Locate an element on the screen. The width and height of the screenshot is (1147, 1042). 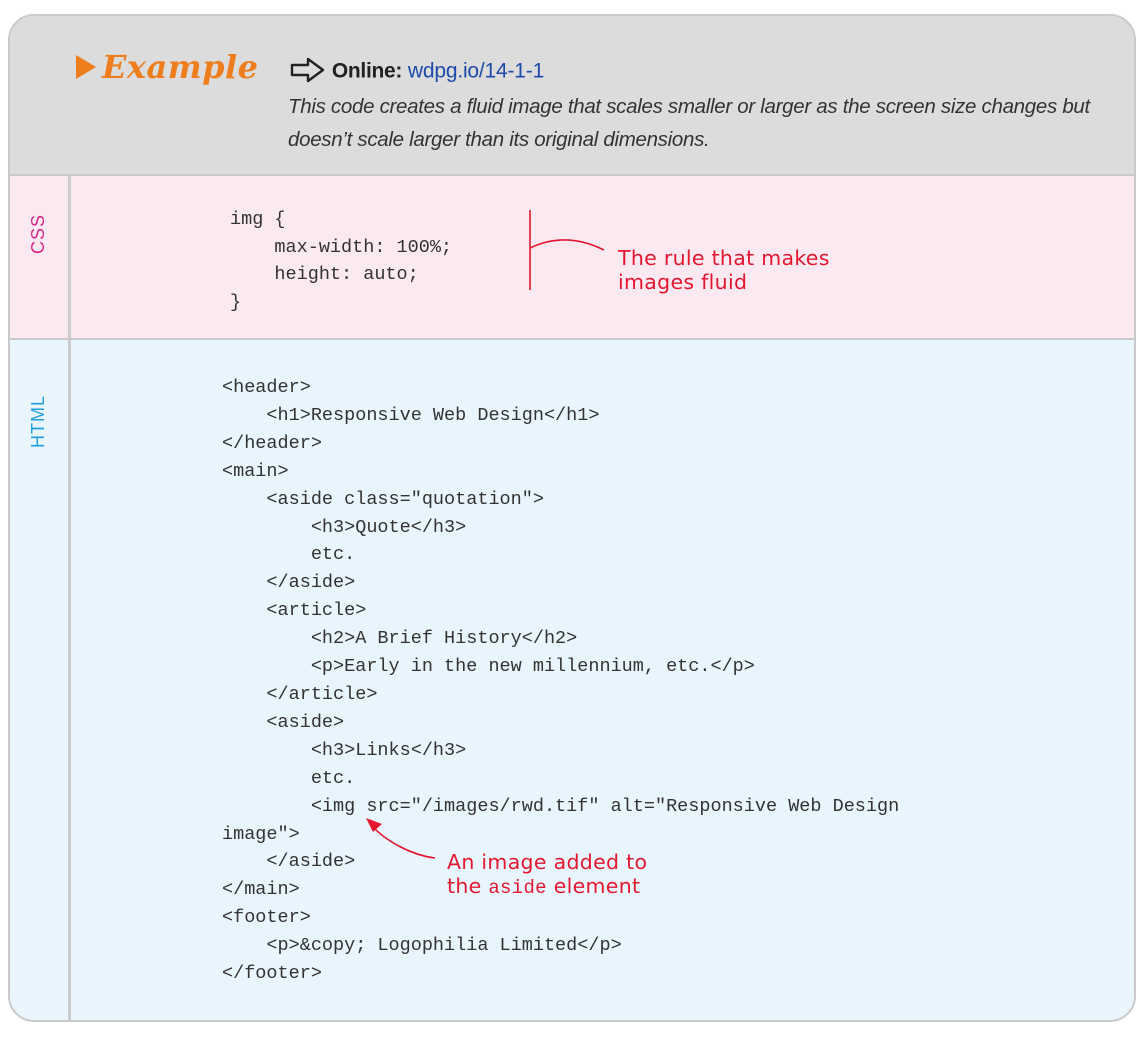
annotation-prefix: the is located at coordinates (468, 886).